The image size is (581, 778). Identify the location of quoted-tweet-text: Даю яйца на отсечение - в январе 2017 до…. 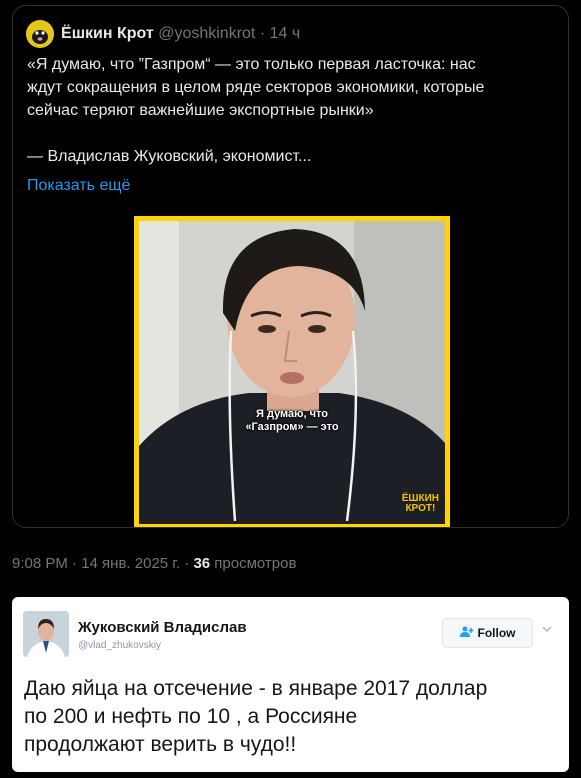
(256, 716).